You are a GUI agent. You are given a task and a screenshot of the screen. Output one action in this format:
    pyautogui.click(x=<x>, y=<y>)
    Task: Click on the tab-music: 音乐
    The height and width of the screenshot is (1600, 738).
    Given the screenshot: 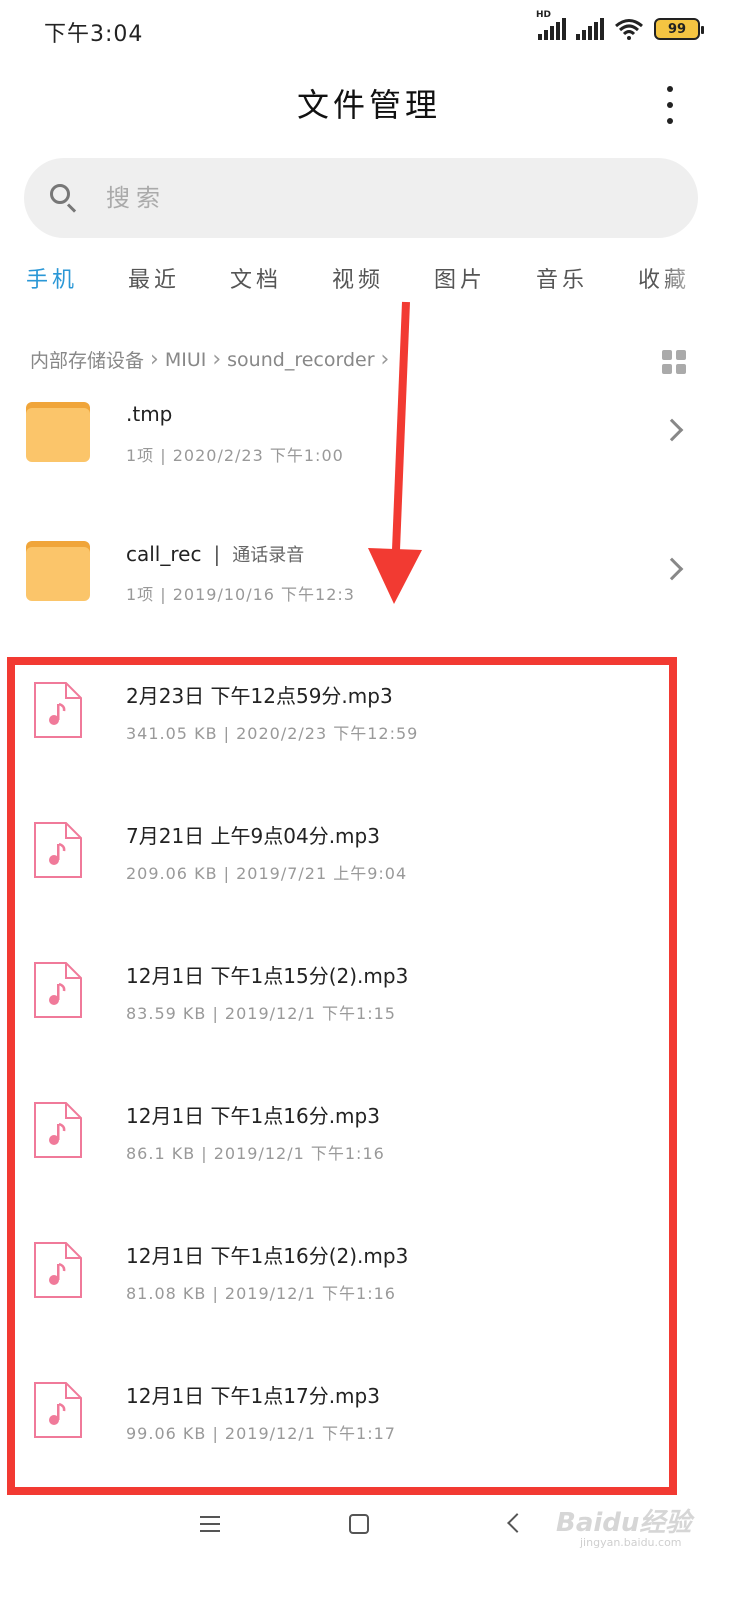 What is the action you would take?
    pyautogui.click(x=587, y=287)
    